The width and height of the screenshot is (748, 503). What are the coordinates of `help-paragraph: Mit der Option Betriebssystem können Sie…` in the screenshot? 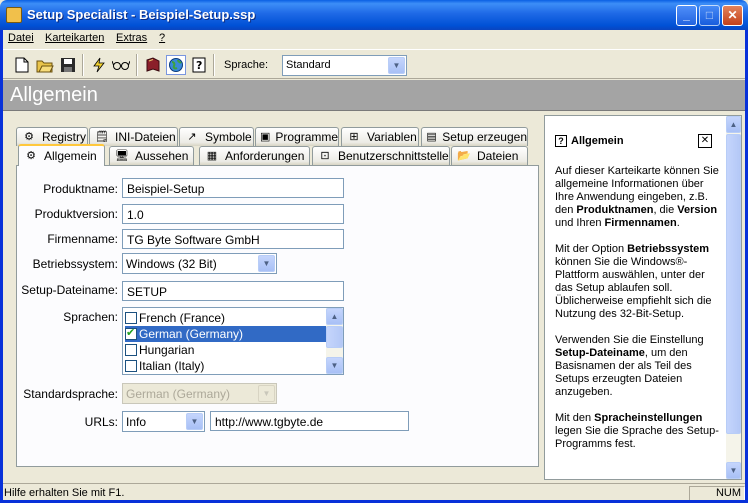 It's located at (633, 281).